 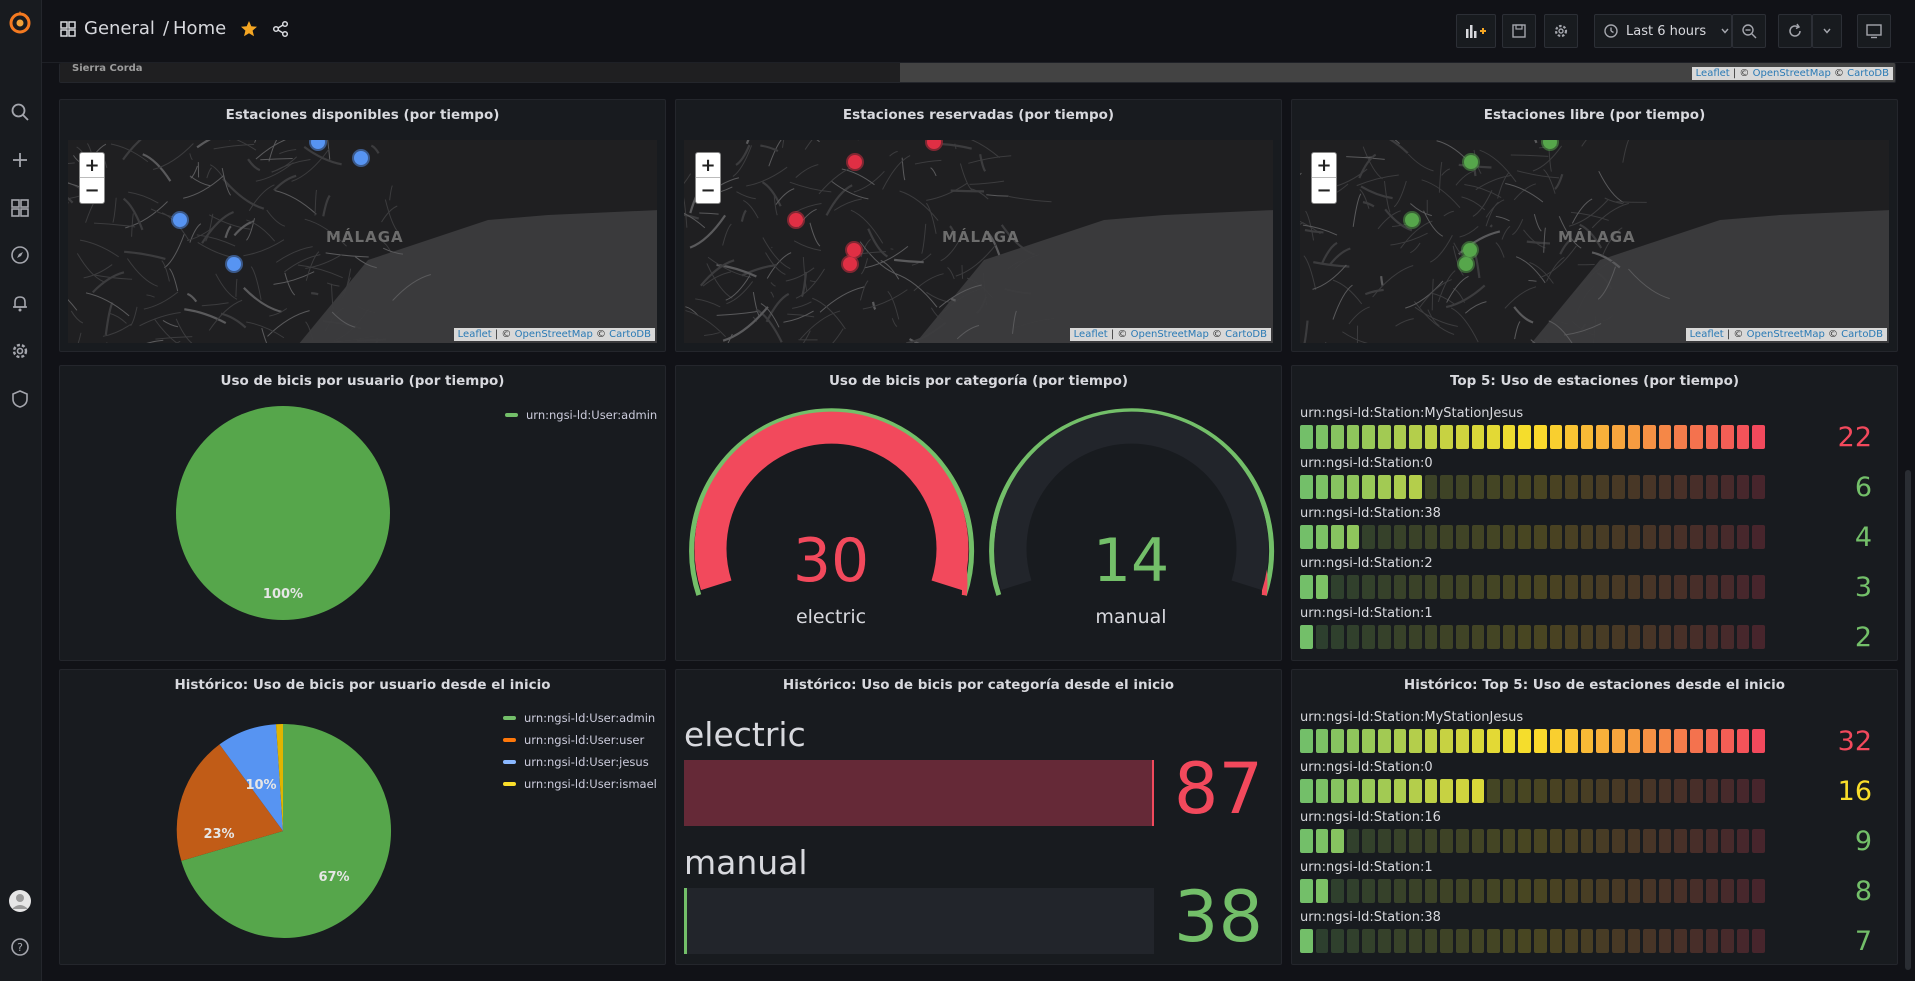 I want to click on gauges: 30 electric 14 manual, so click(x=982, y=518).